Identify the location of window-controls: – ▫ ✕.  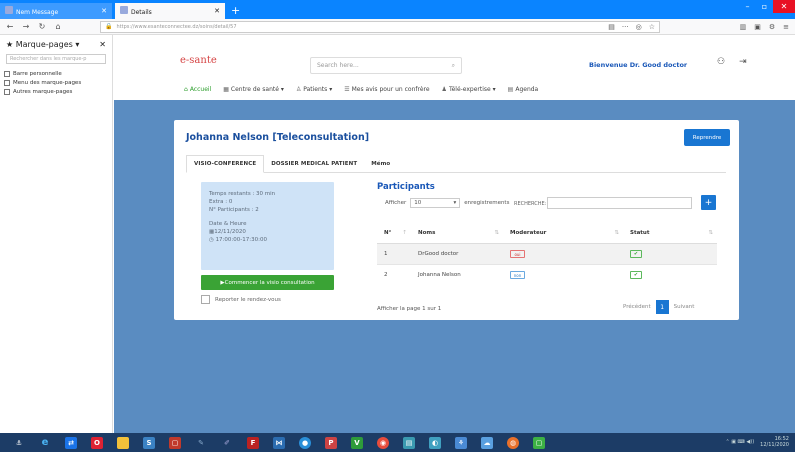
(767, 6).